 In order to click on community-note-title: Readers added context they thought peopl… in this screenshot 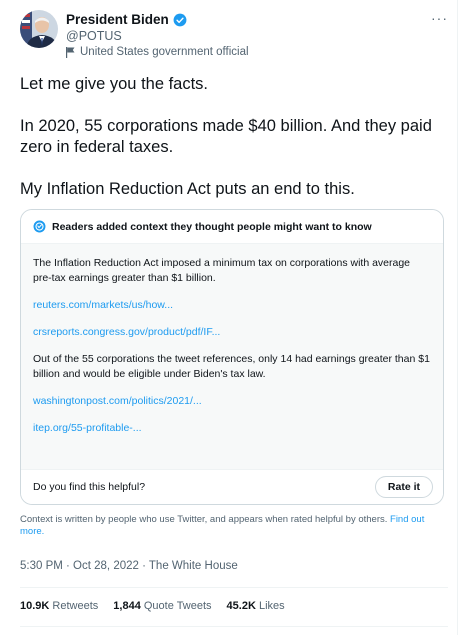, I will do `click(212, 226)`.